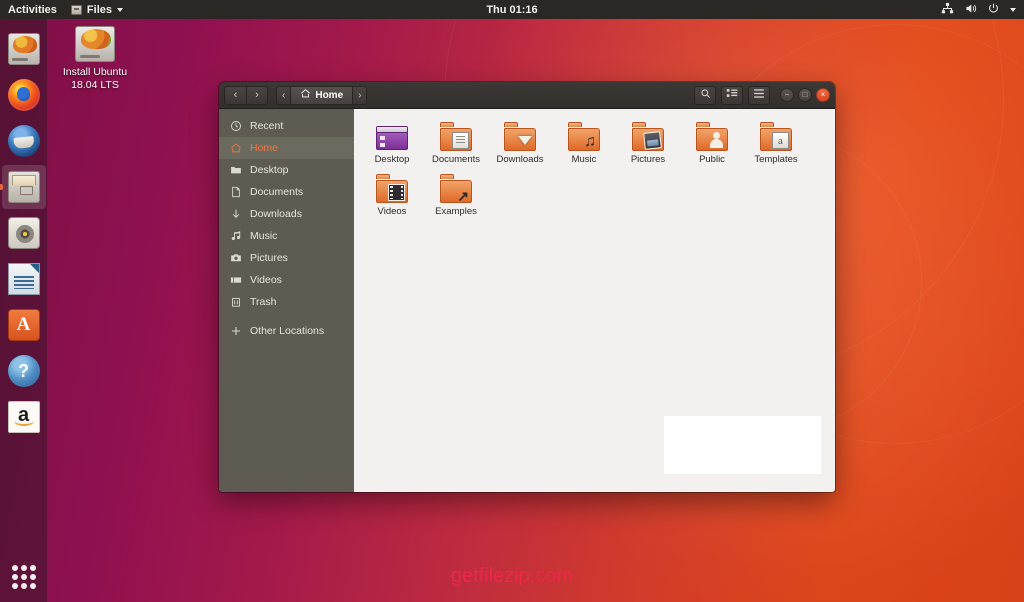 This screenshot has width=1024, height=602. What do you see at coordinates (76, 9) in the screenshot?
I see `files-icon` at bounding box center [76, 9].